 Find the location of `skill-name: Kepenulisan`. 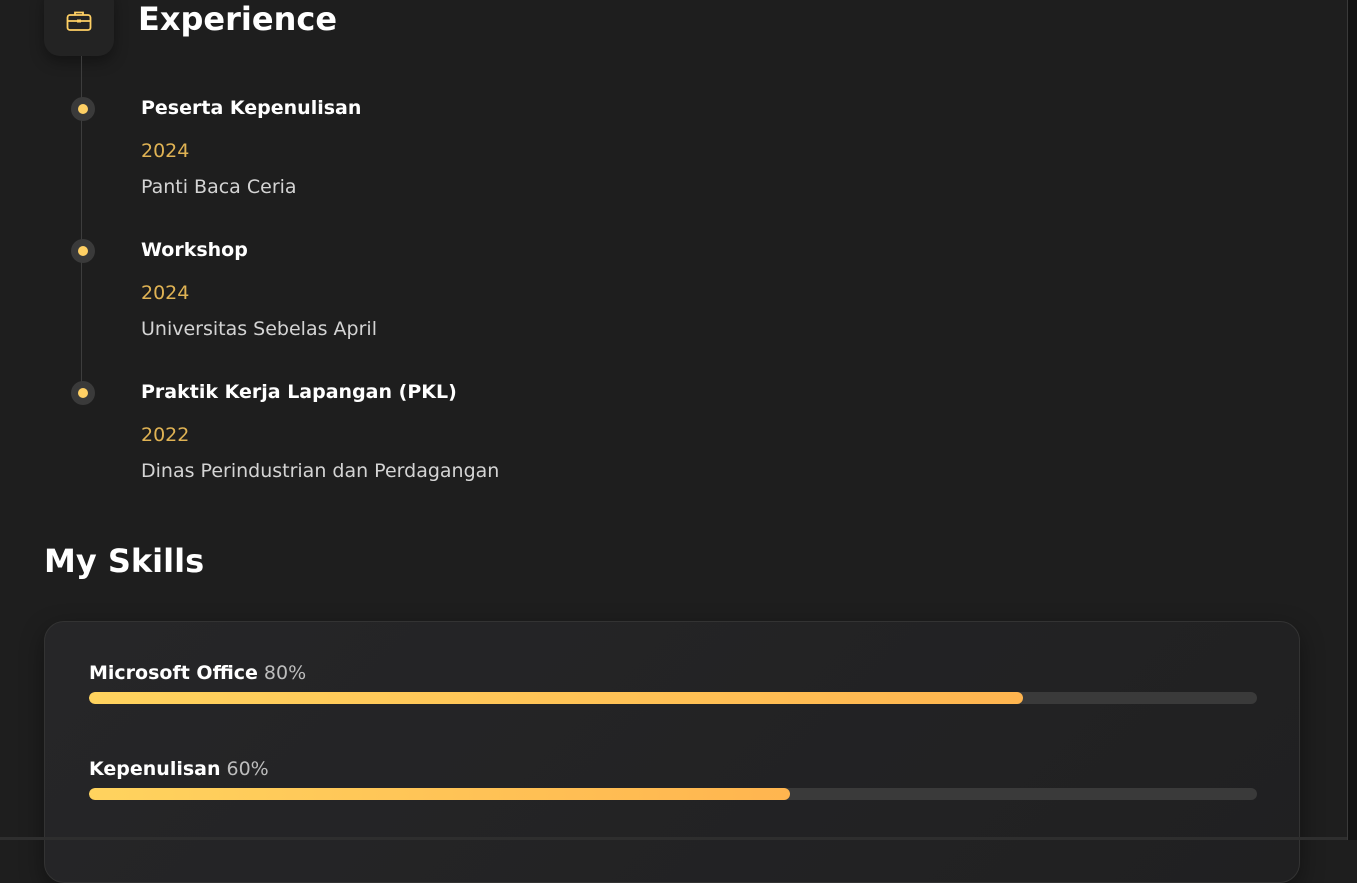

skill-name: Kepenulisan is located at coordinates (155, 769).